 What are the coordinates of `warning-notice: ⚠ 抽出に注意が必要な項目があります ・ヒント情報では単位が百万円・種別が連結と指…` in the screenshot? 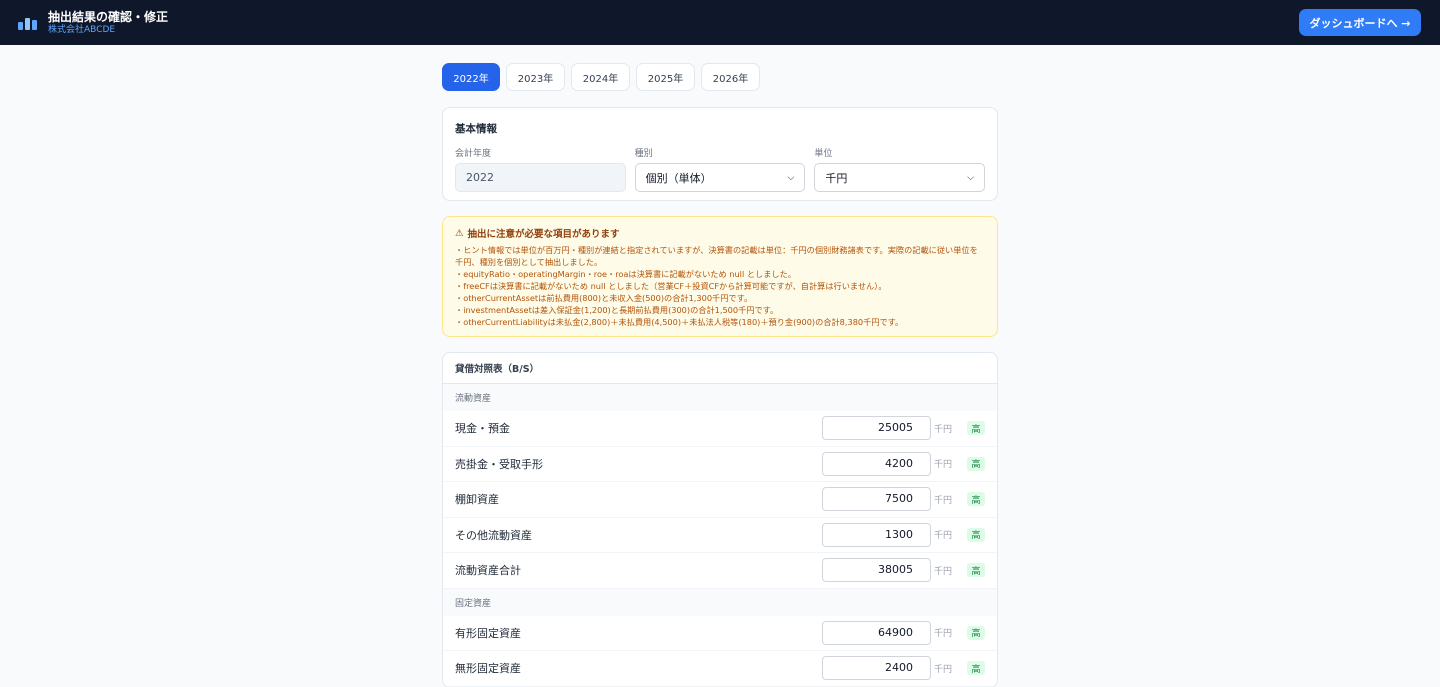 It's located at (720, 276).